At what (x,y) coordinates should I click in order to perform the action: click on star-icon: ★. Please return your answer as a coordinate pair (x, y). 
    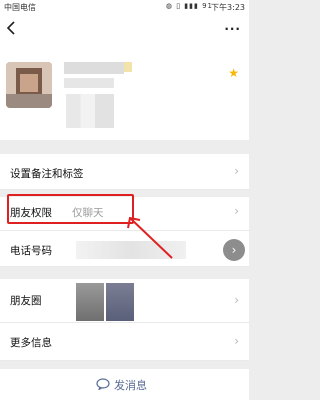
    Looking at the image, I should click on (233, 73).